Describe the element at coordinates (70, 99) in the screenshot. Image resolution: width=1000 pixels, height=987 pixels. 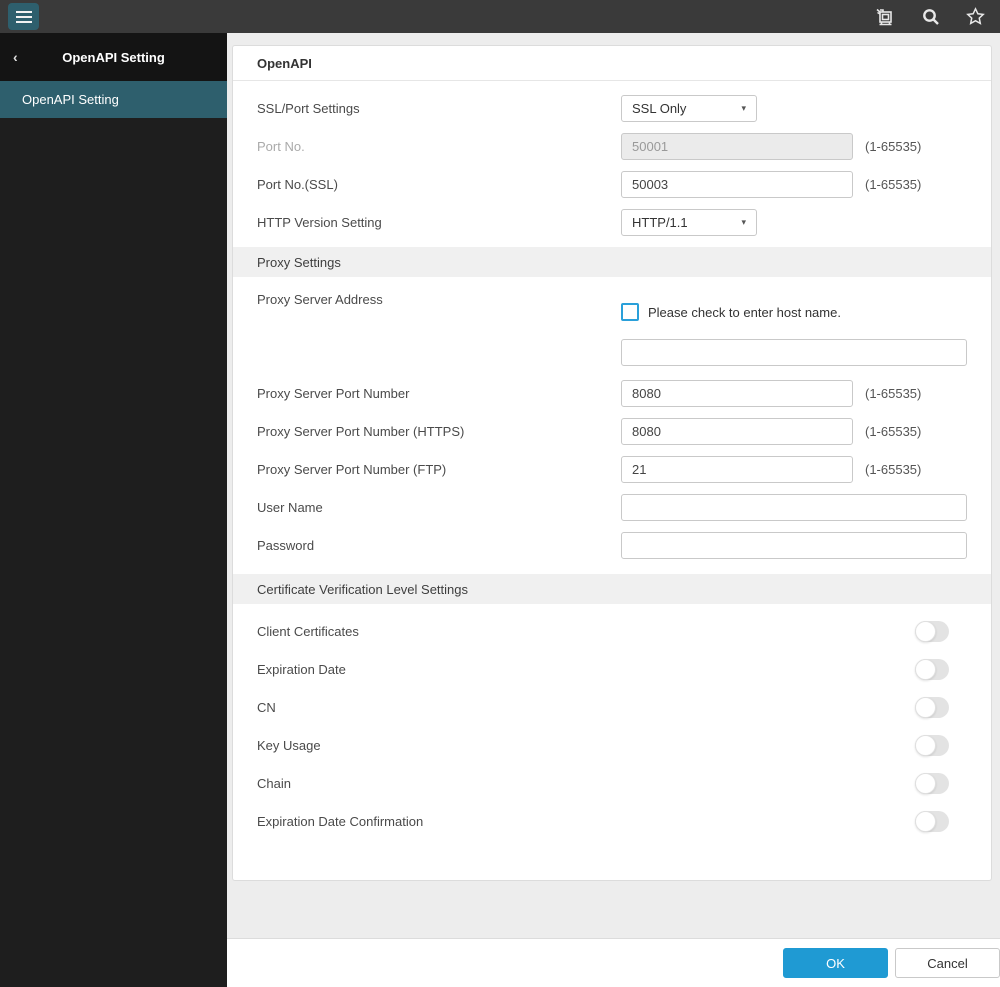
I see `sidebar-item-label: OpenAPI Setting` at that location.